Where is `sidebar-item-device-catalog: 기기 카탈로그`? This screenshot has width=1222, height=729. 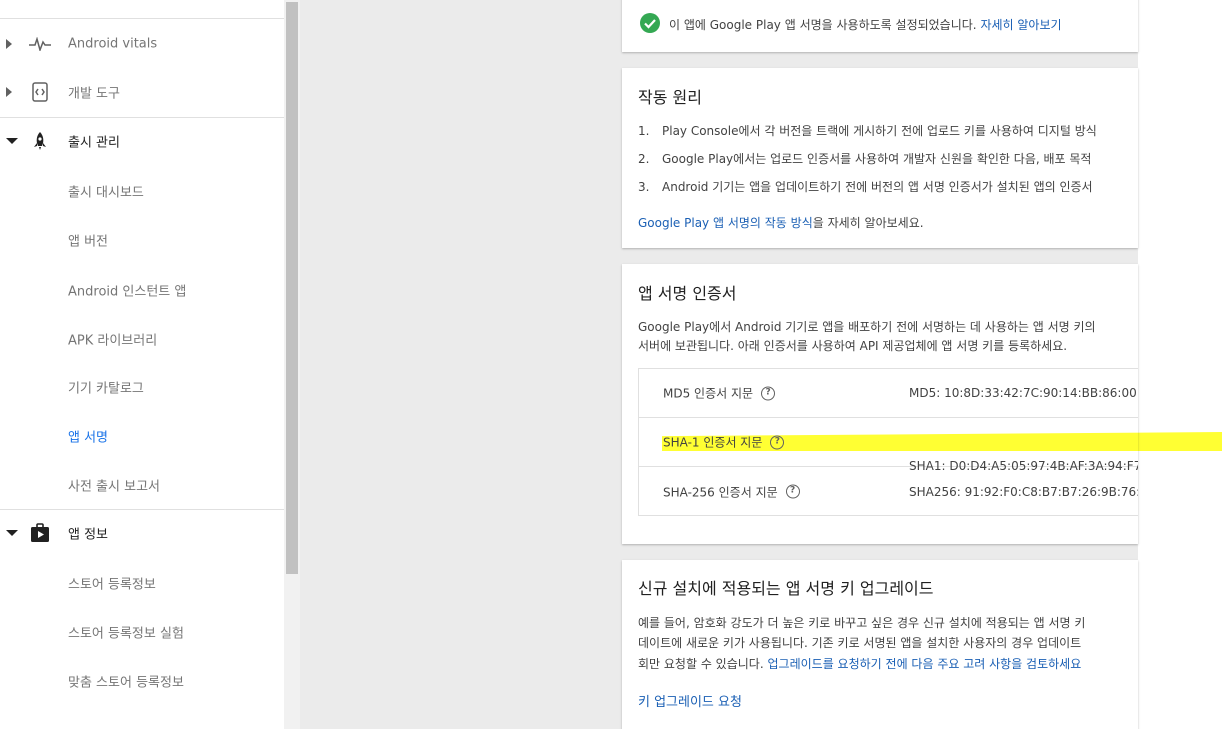 sidebar-item-device-catalog: 기기 카탈로그 is located at coordinates (142, 386).